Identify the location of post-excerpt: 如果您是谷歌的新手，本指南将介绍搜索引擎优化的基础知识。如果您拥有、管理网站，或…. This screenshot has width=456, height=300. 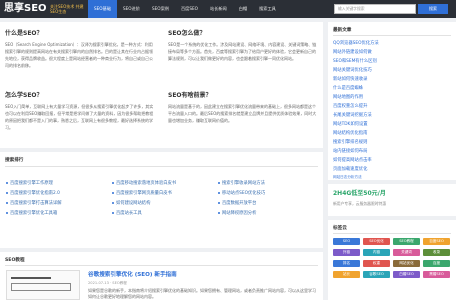
(202, 293).